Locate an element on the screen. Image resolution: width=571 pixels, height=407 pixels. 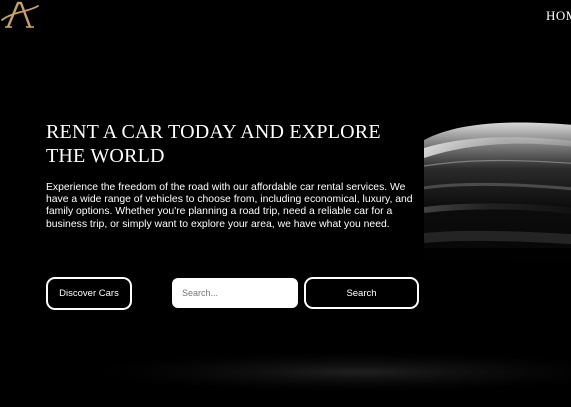
brand-a-logo is located at coordinates (20, 15).